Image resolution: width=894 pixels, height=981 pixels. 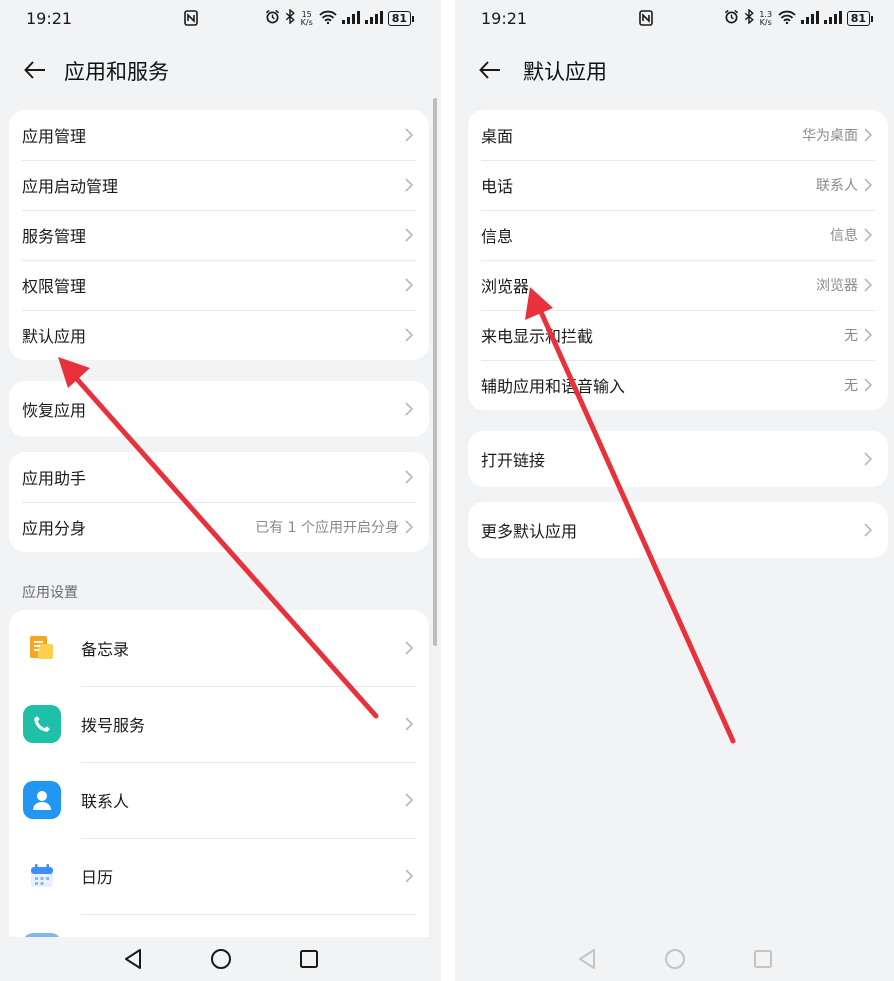 I want to click on row-launcher: 桌面 华为桌面, so click(x=678, y=135).